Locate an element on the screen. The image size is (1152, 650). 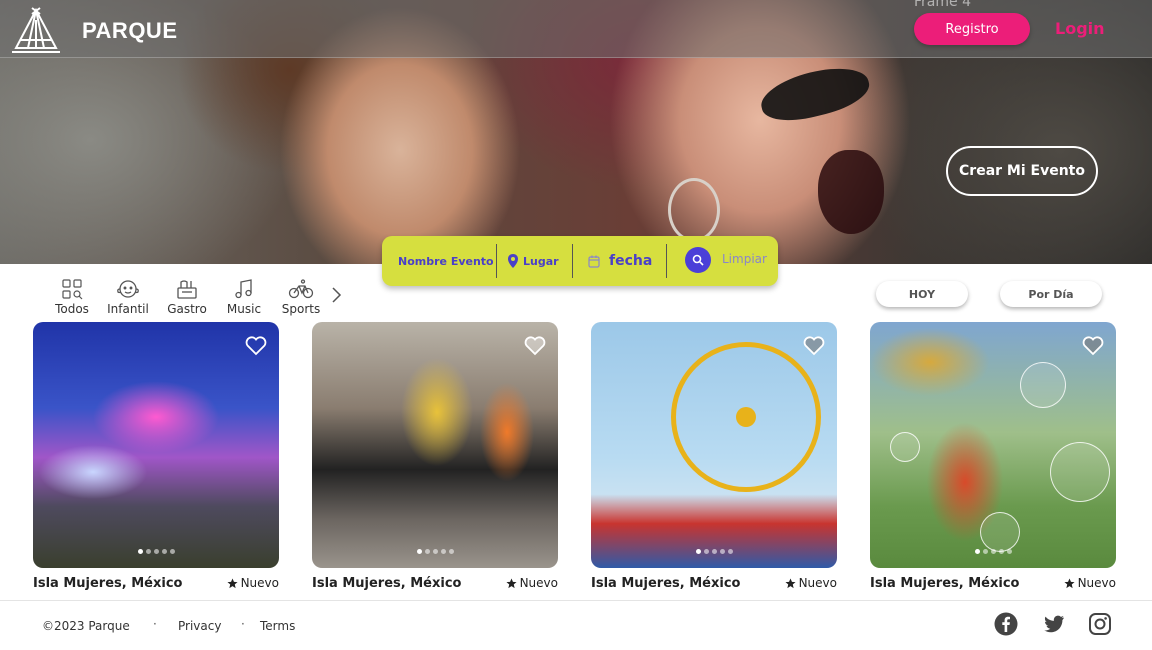
instagram-icon is located at coordinates (1100, 624).